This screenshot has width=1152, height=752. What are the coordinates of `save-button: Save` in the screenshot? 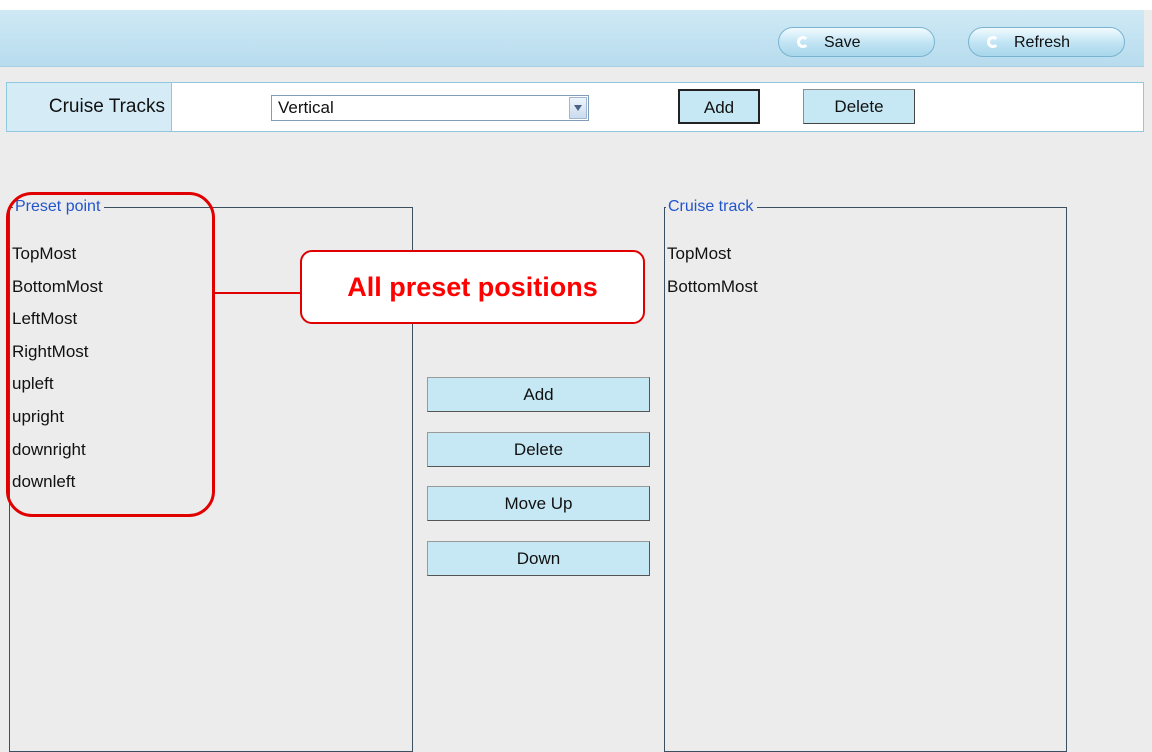 It's located at (856, 42).